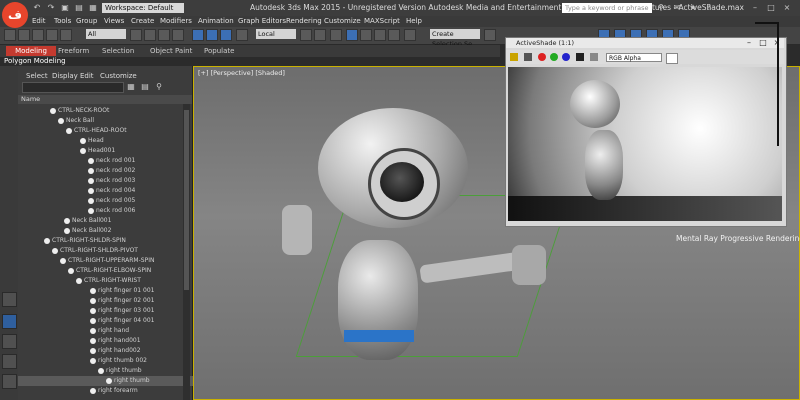 The image size is (800, 400). Describe the element at coordinates (10, 35) in the screenshot. I see `undo-tool-icon` at that location.